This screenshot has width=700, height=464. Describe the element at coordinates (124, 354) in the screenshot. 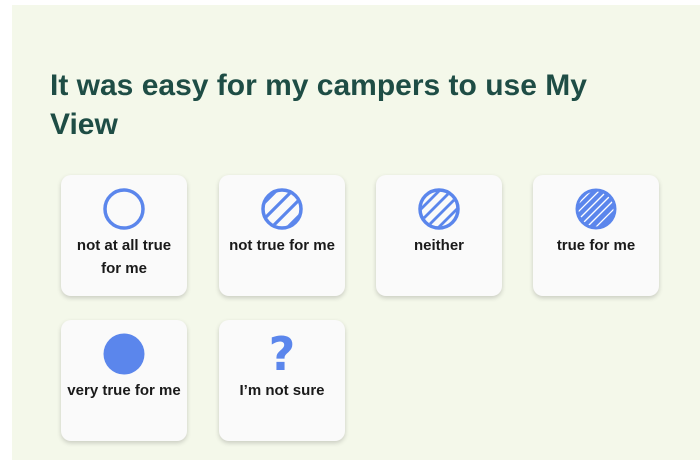

I see `filled-circle-icon` at that location.